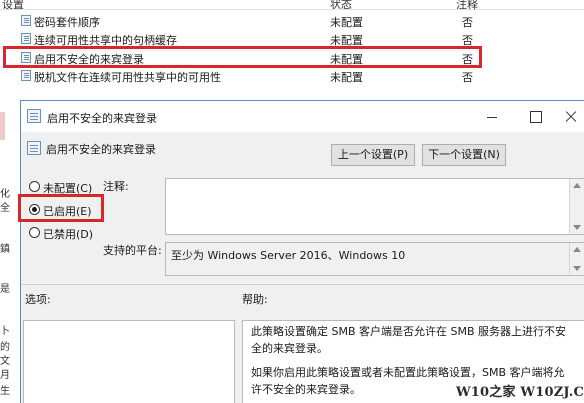 This screenshot has height=403, width=584. Describe the element at coordinates (116, 186) in the screenshot. I see `note-label: 注释:` at that location.